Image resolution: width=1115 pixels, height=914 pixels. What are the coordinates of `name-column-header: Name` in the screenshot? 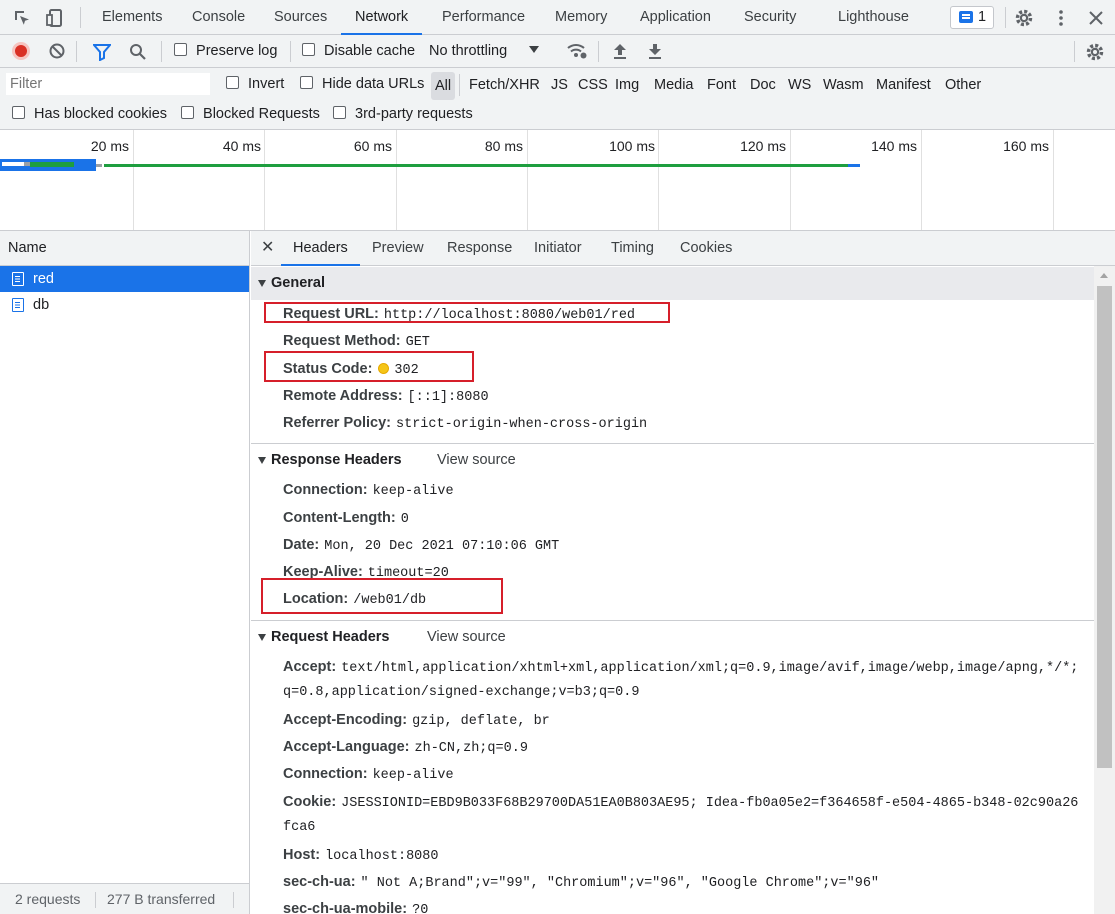 It's located at (124, 248).